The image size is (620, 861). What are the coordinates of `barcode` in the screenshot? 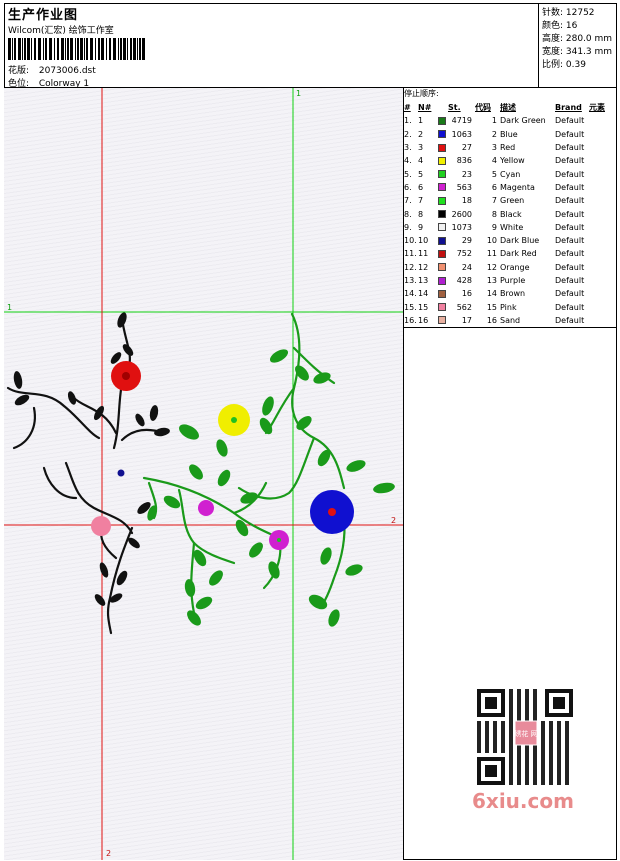 It's located at (76, 49).